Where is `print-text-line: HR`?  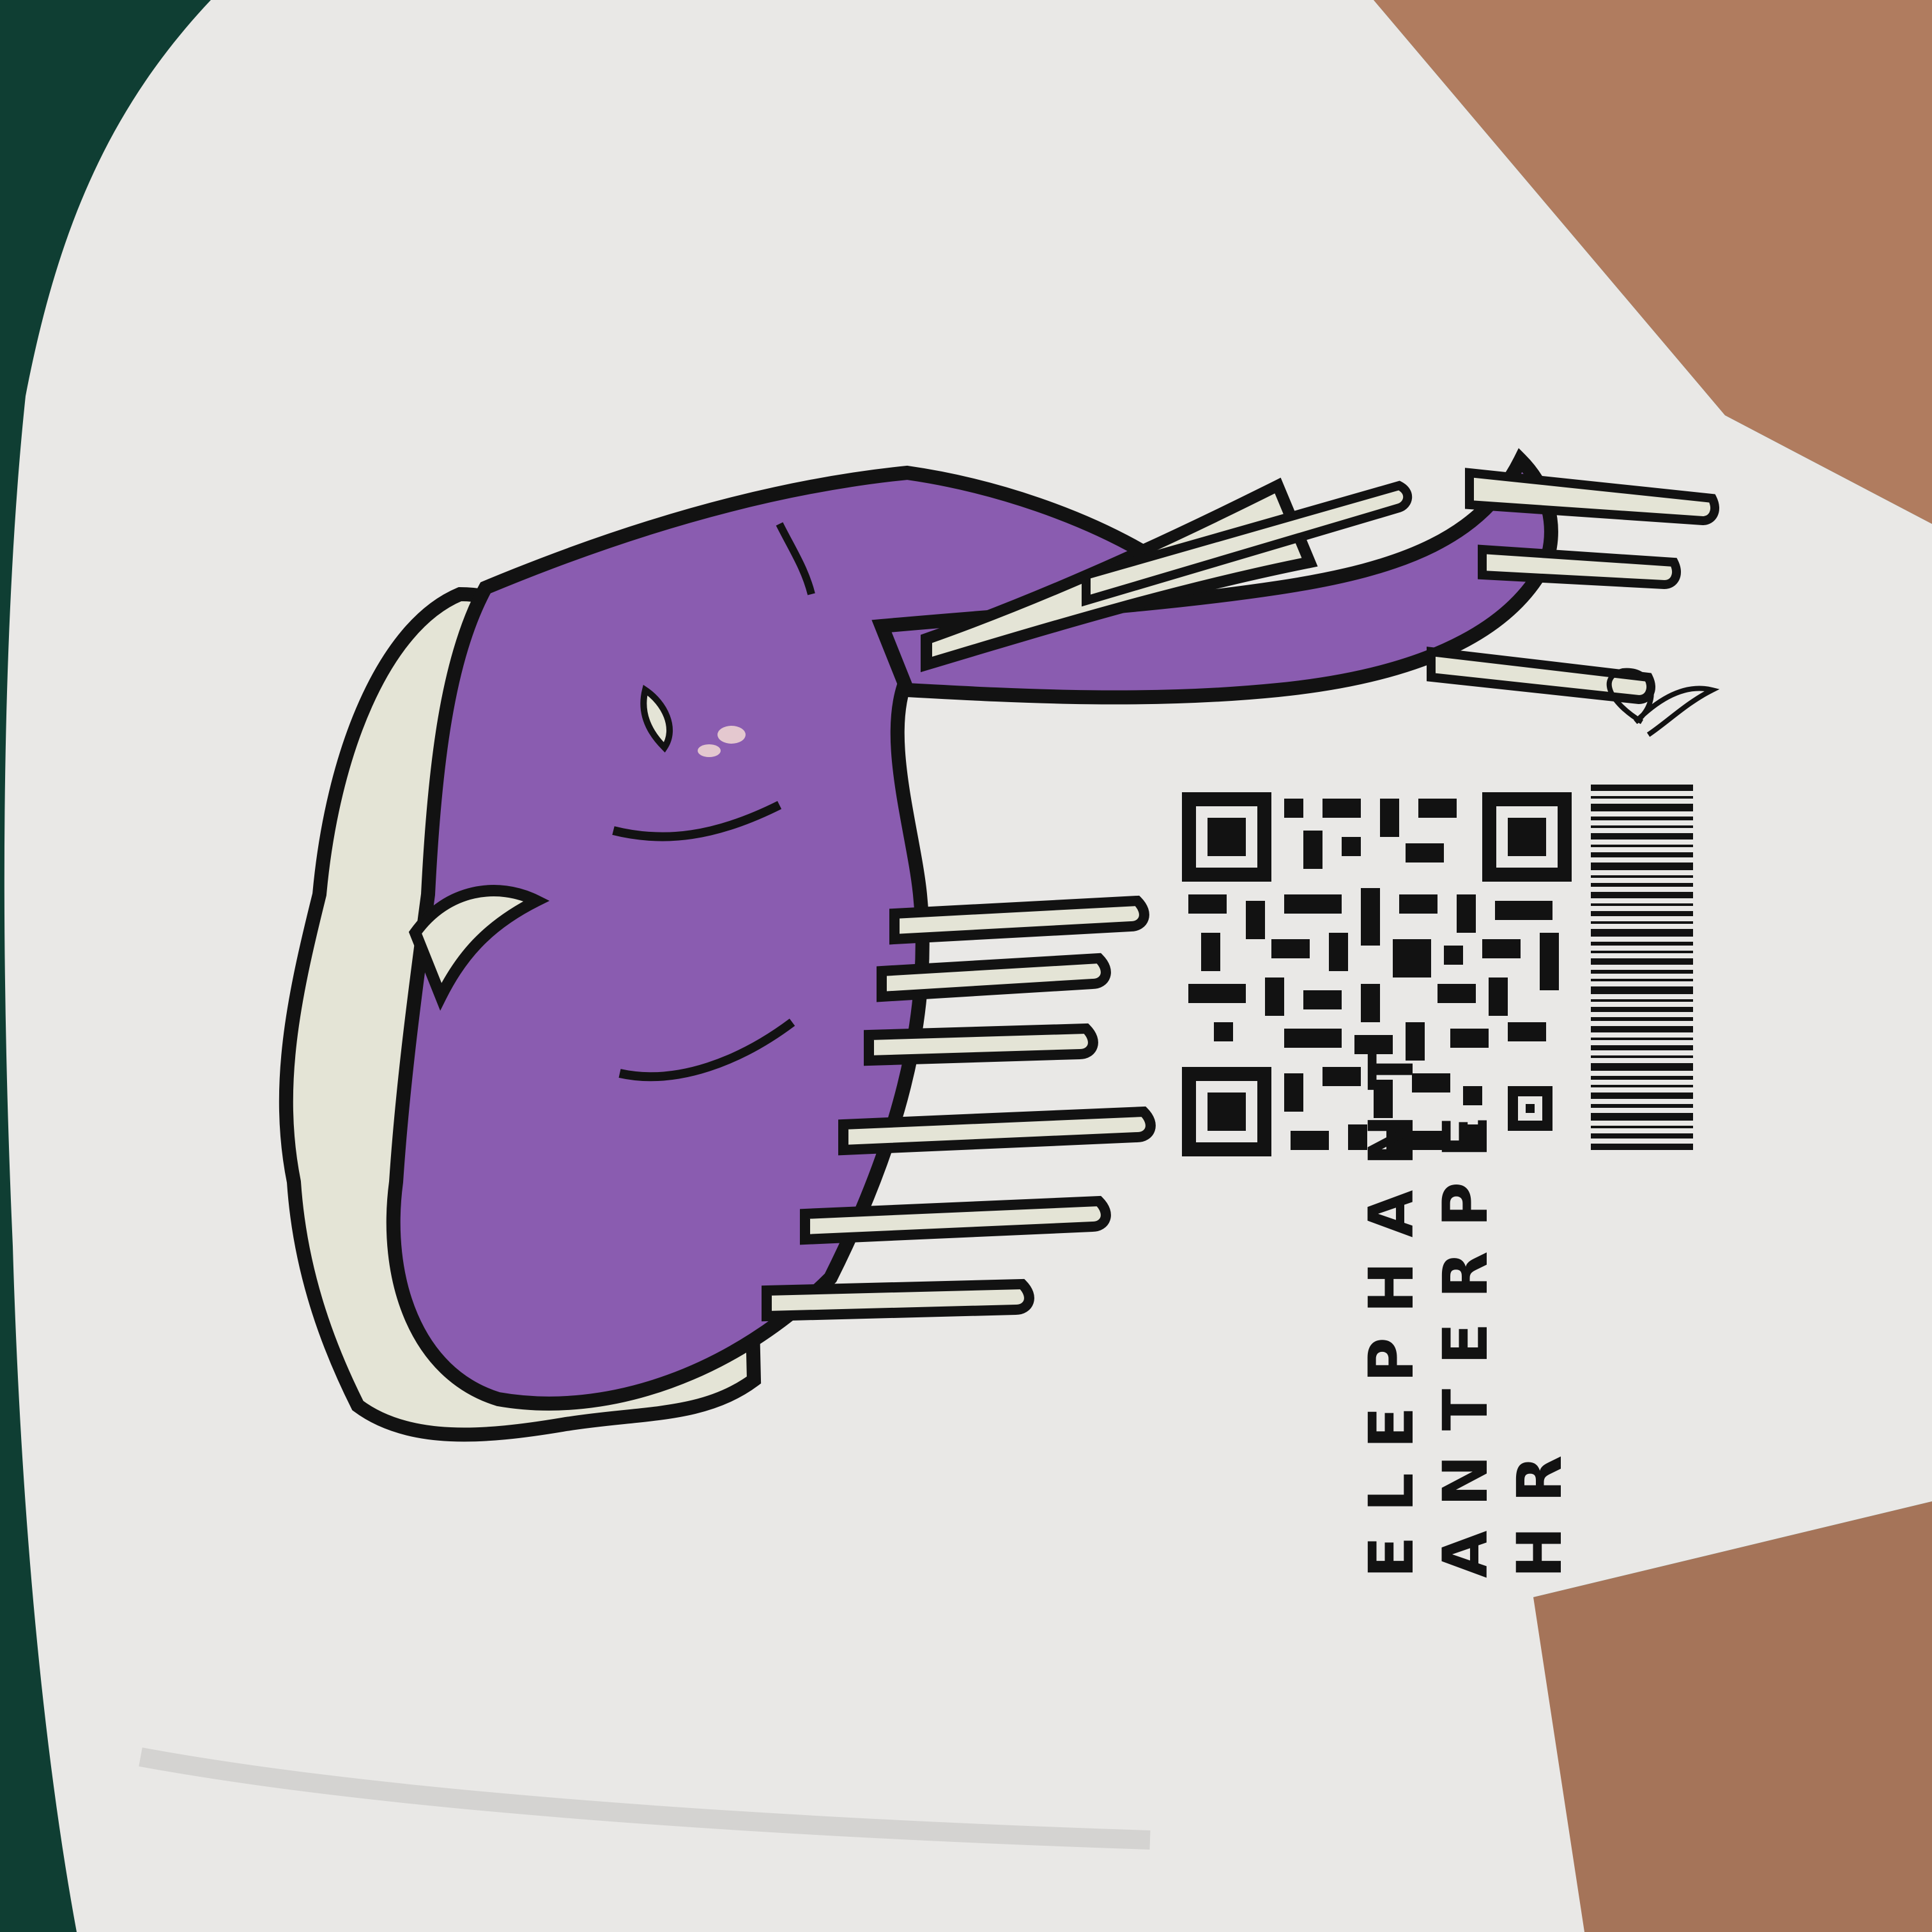 print-text-line: HR is located at coordinates (1539, 1504).